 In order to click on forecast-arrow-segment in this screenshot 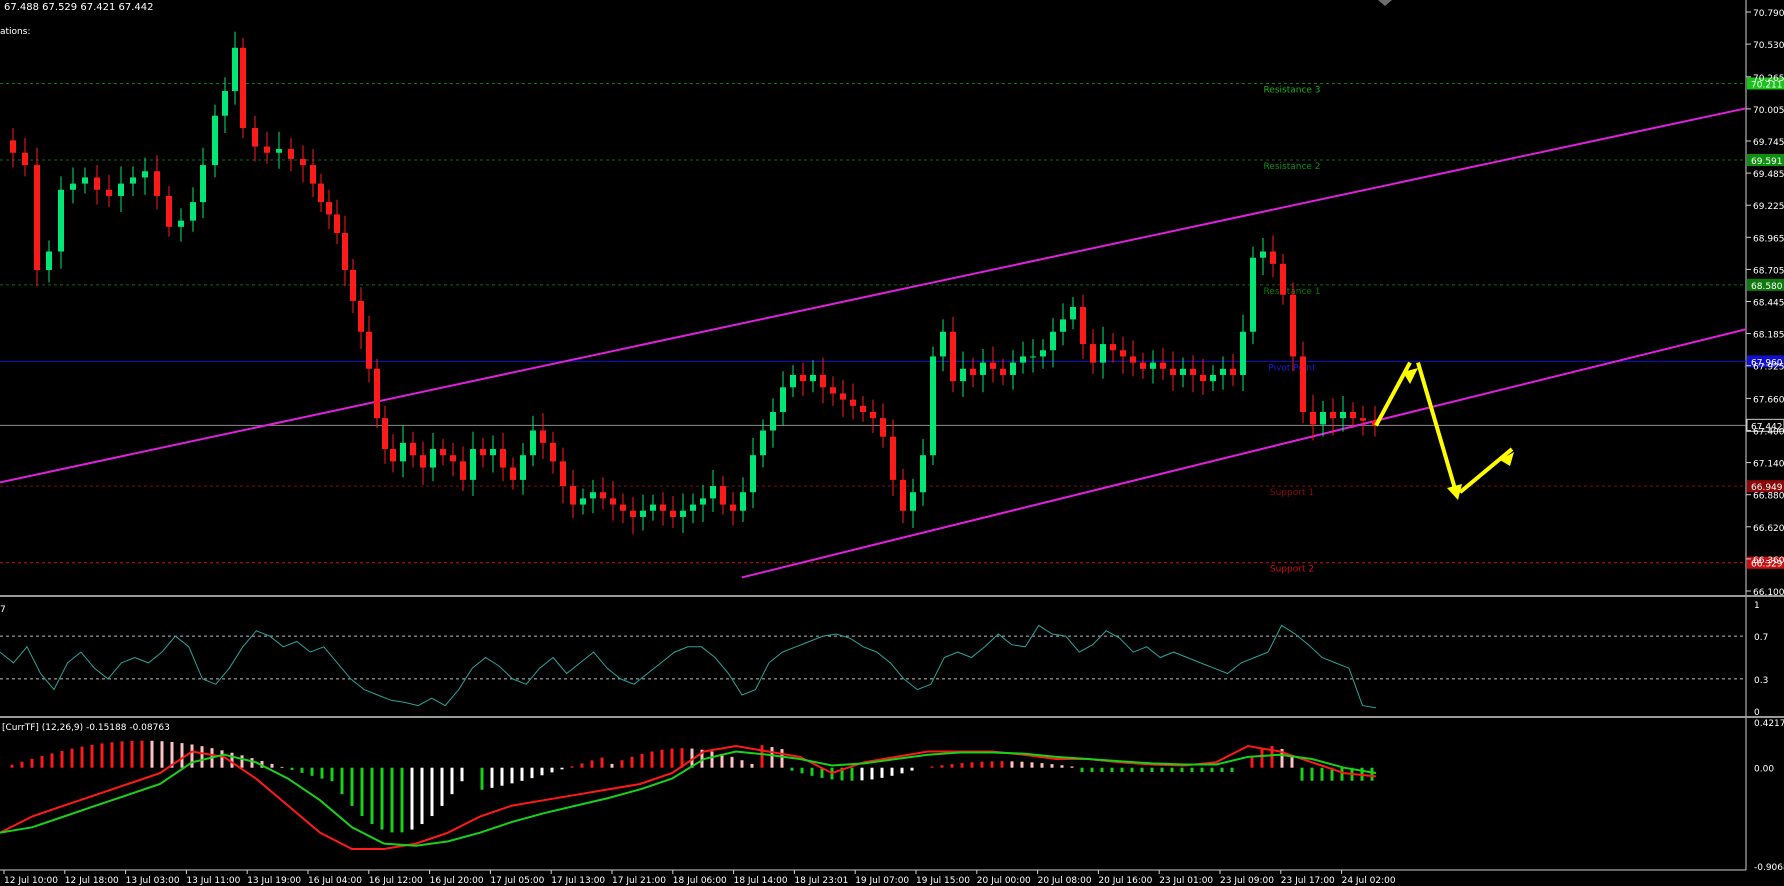, I will do `click(1486, 470)`.